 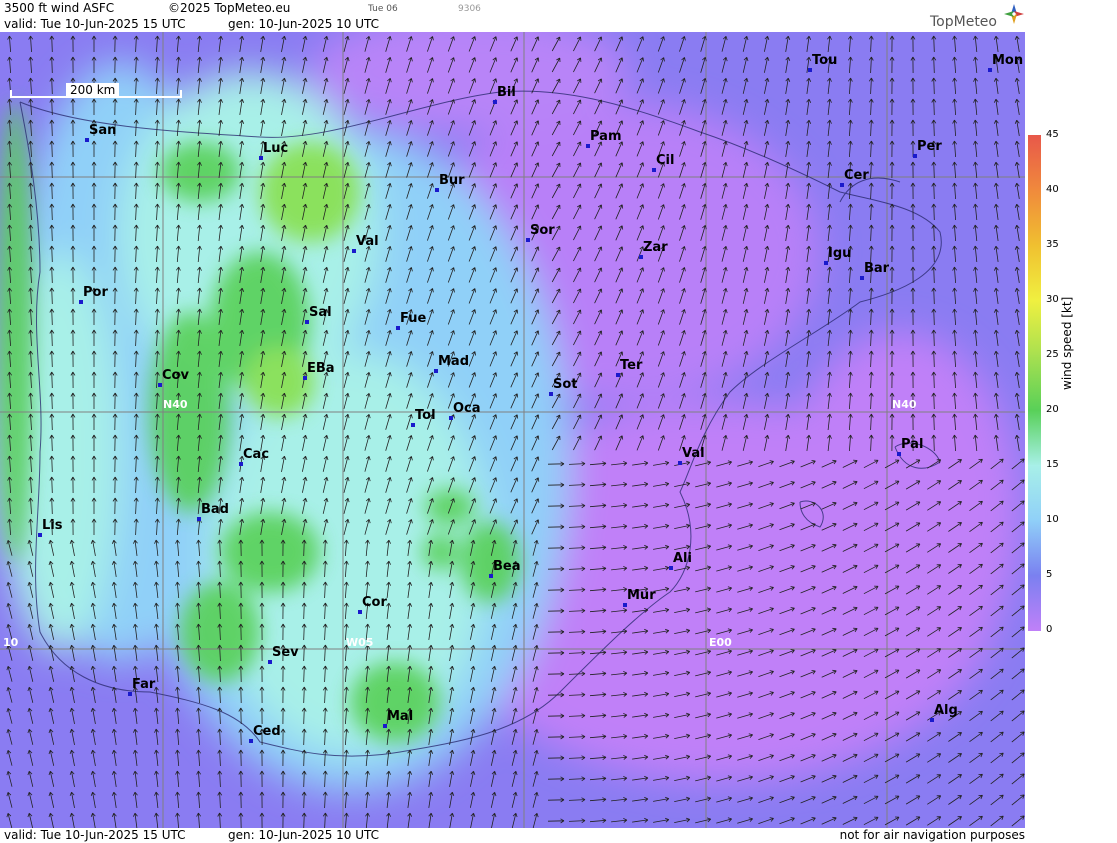 I want to click on legend-tick: 15, so click(x=1052, y=464).